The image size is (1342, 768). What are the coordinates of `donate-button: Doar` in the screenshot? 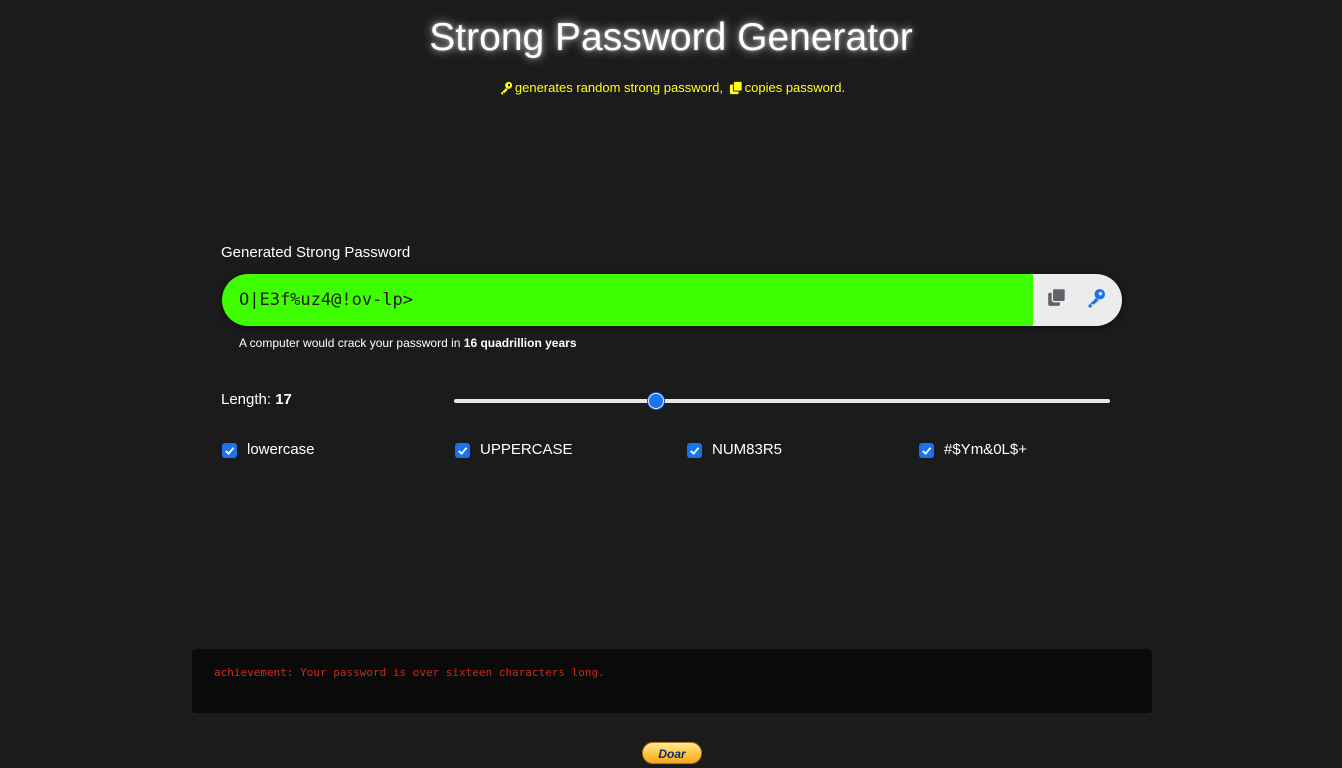 It's located at (672, 753).